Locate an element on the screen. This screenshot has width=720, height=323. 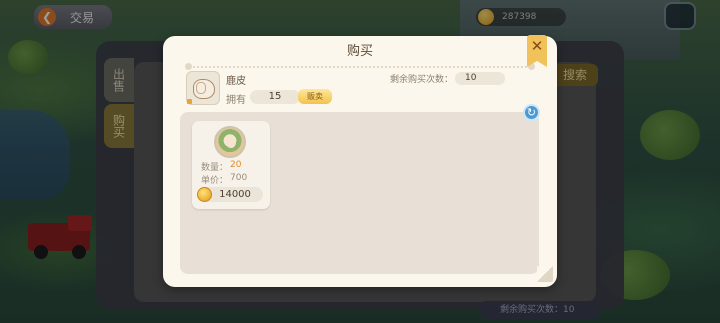
close-icon: ✕ is located at coordinates (537, 51).